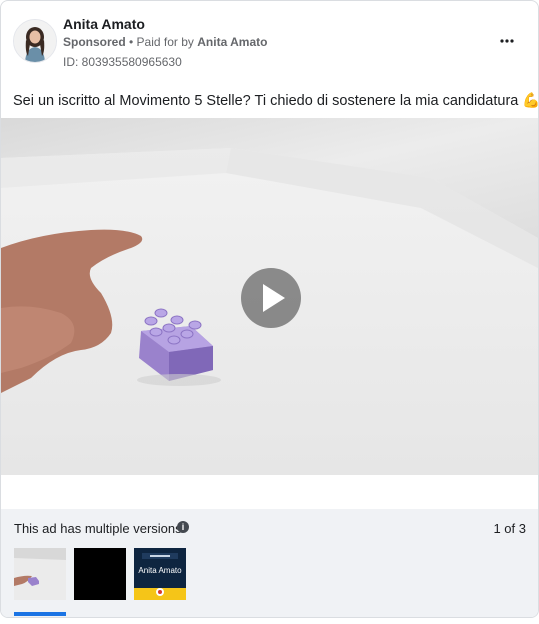  What do you see at coordinates (35, 41) in the screenshot?
I see `advertiser-avatar` at bounding box center [35, 41].